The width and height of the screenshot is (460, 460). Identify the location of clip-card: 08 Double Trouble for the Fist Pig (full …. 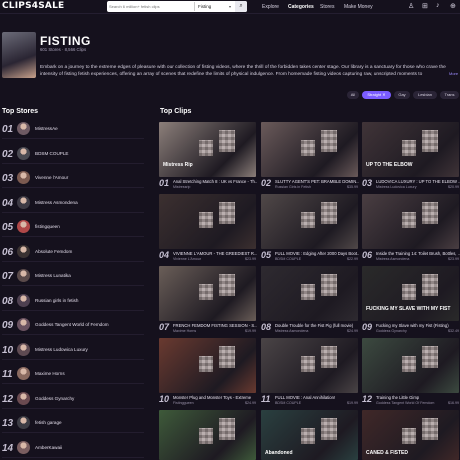
(309, 301).